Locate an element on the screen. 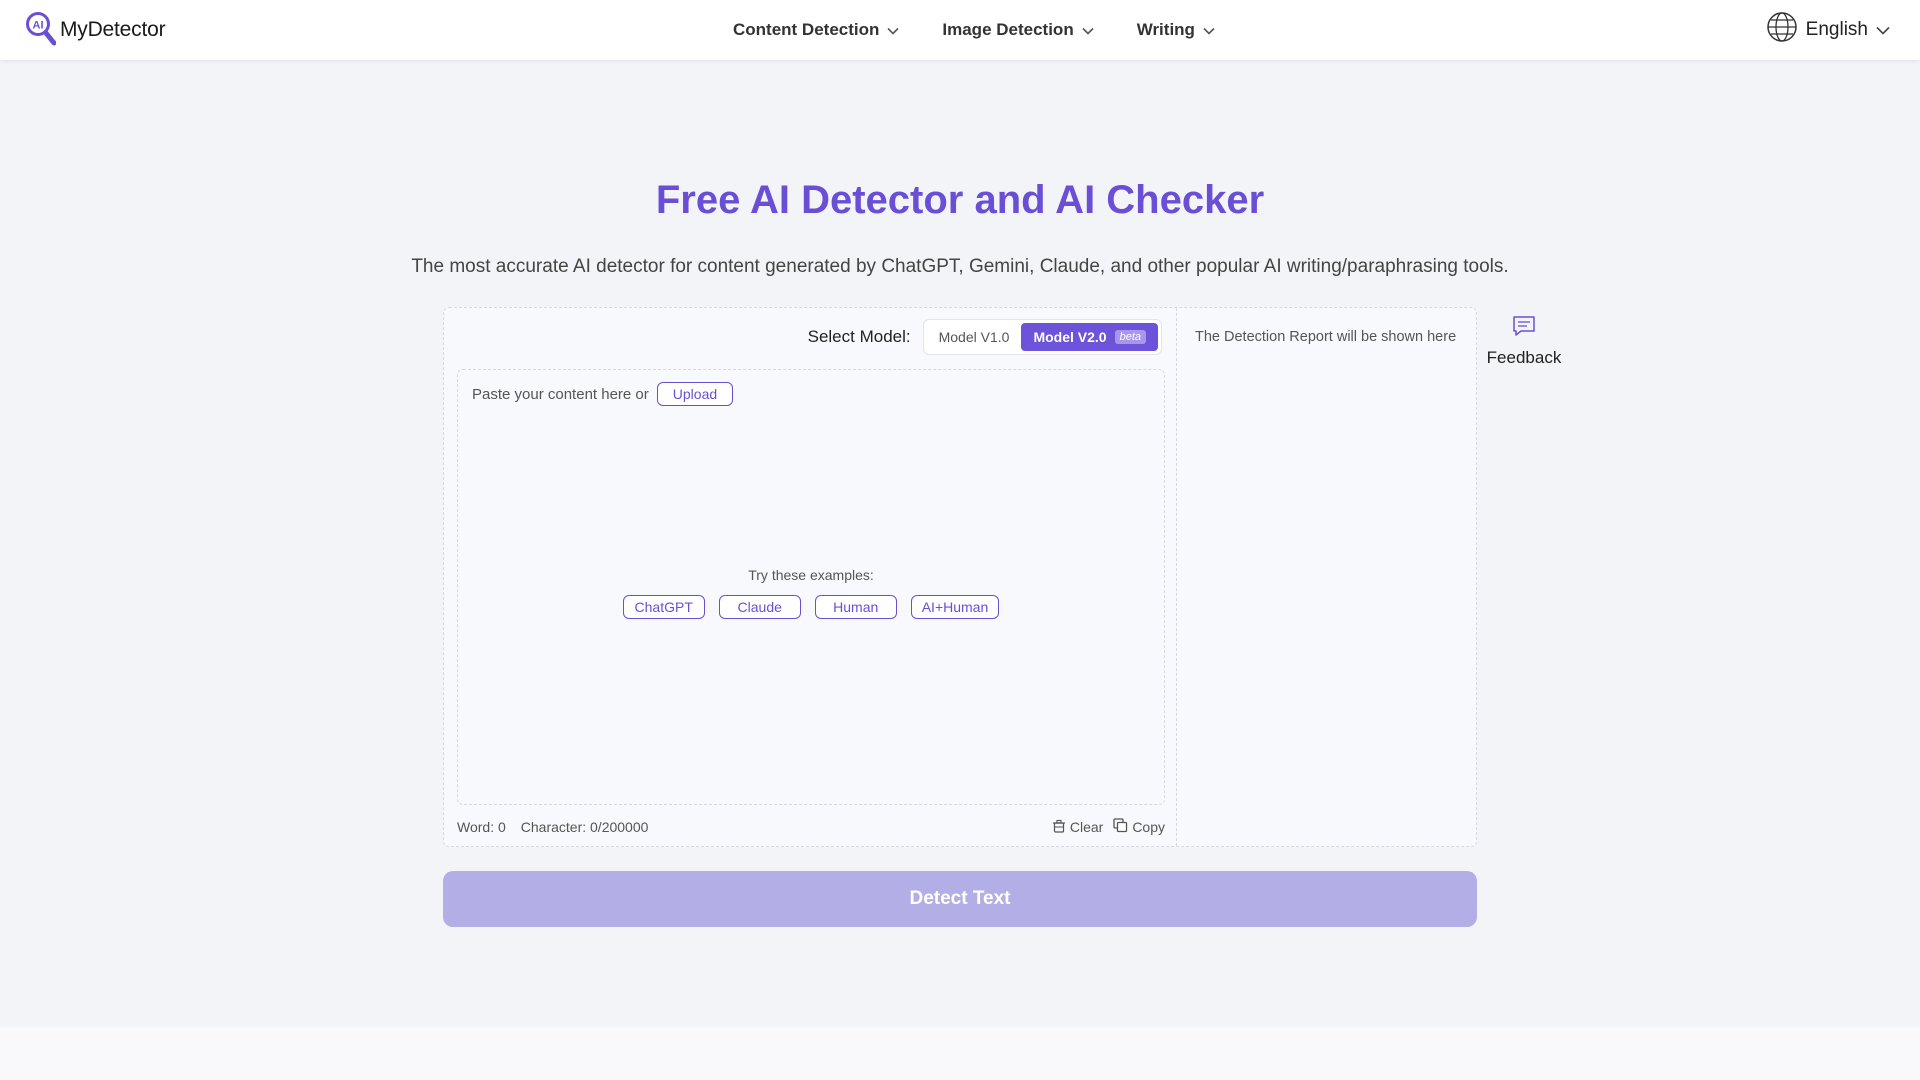 The width and height of the screenshot is (1920, 1080). clear-button: Clear is located at coordinates (1077, 827).